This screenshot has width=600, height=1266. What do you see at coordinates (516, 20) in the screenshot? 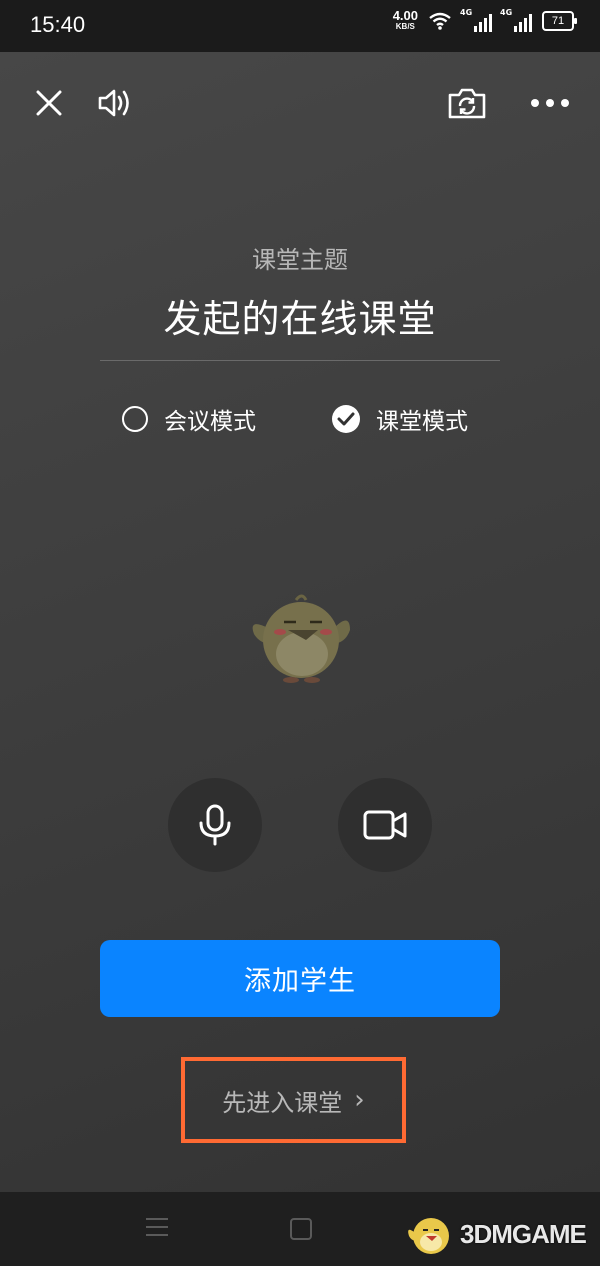
I see `signal-4g-icon-2: 4G` at bounding box center [516, 20].